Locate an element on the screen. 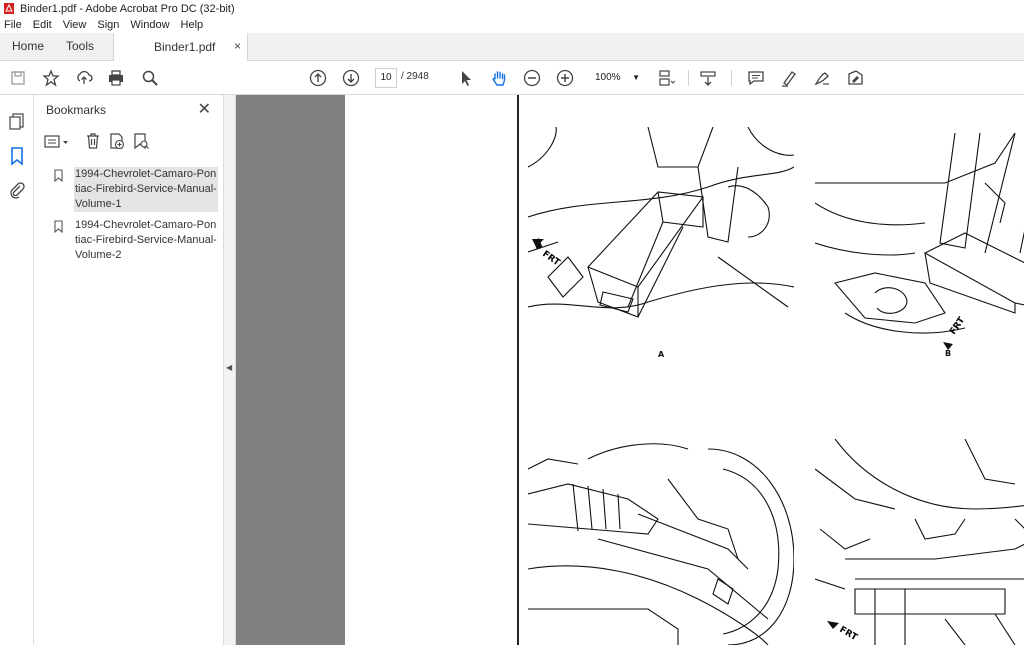 Image resolution: width=1024 pixels, height=645 pixels. zoom-in-icon is located at coordinates (565, 78).